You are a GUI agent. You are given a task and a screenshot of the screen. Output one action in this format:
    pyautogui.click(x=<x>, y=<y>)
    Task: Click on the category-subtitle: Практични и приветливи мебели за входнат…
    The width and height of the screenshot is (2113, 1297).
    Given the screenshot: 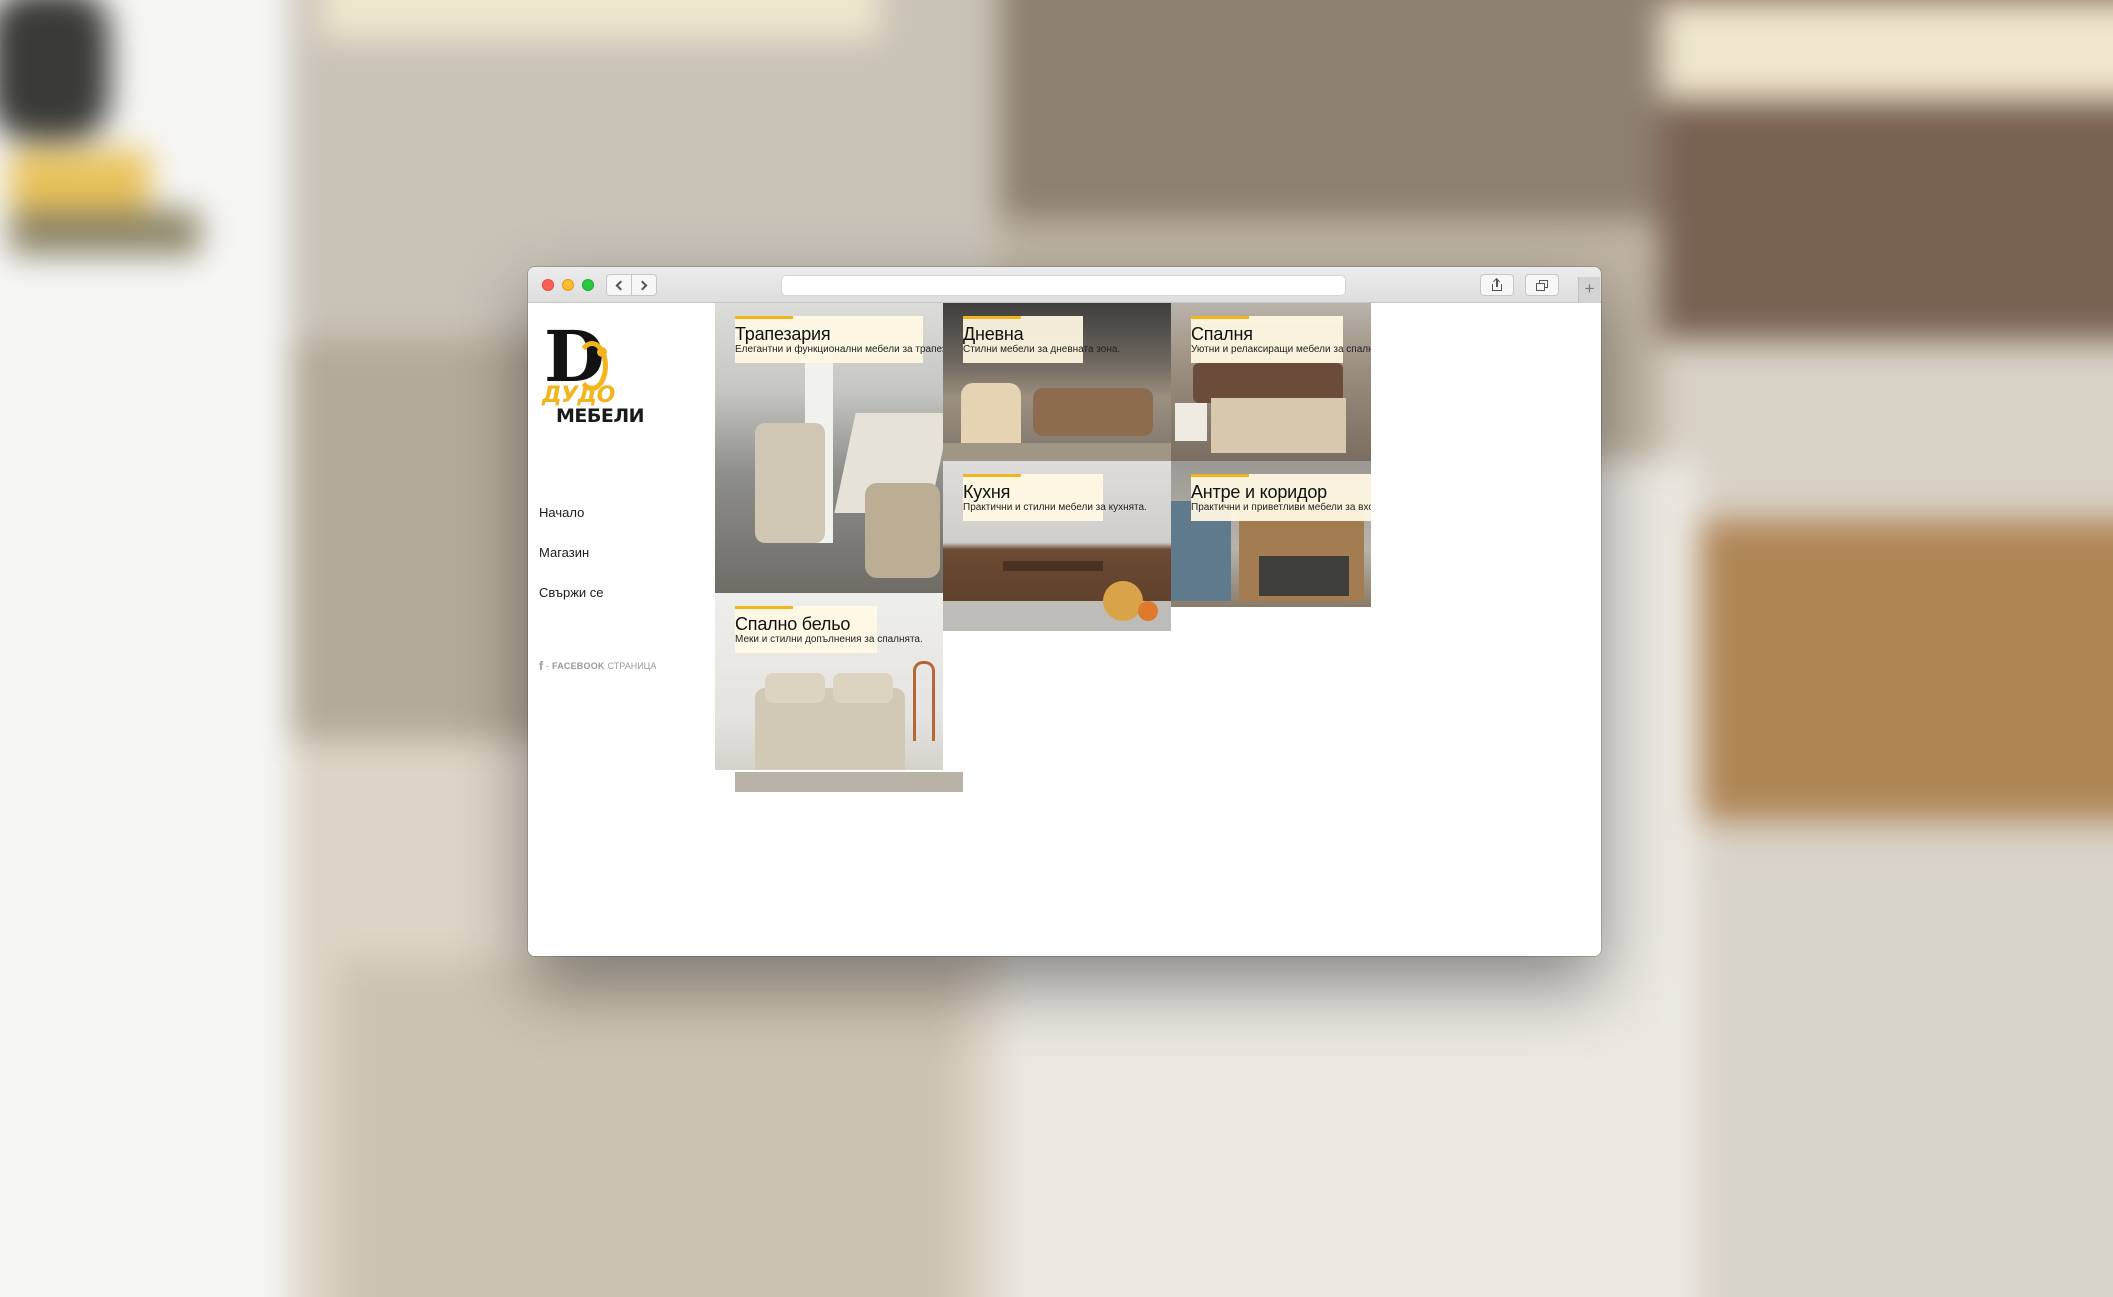 What is the action you would take?
    pyautogui.click(x=1281, y=507)
    